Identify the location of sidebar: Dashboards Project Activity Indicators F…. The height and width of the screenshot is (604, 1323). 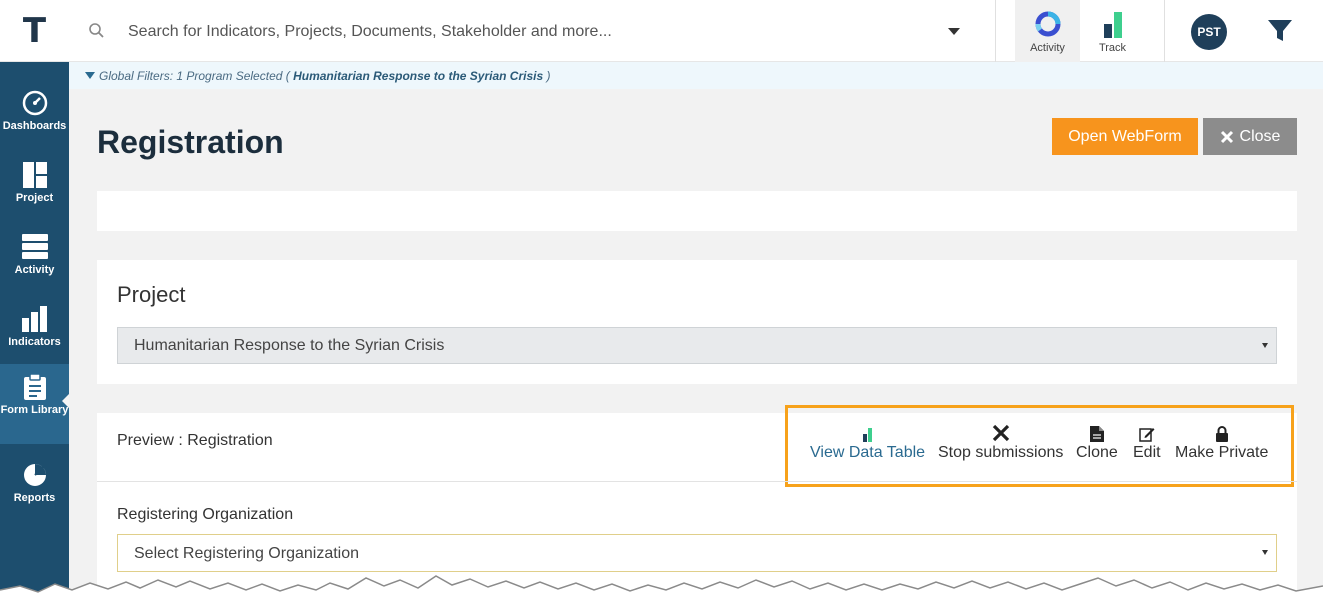
(34, 333).